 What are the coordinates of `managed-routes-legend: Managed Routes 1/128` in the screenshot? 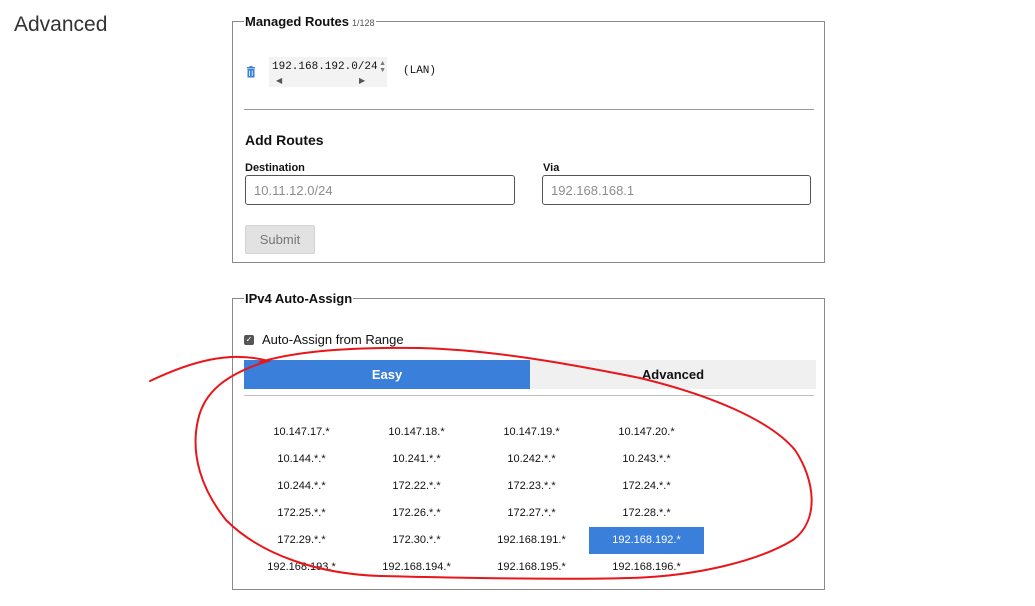 It's located at (310, 21).